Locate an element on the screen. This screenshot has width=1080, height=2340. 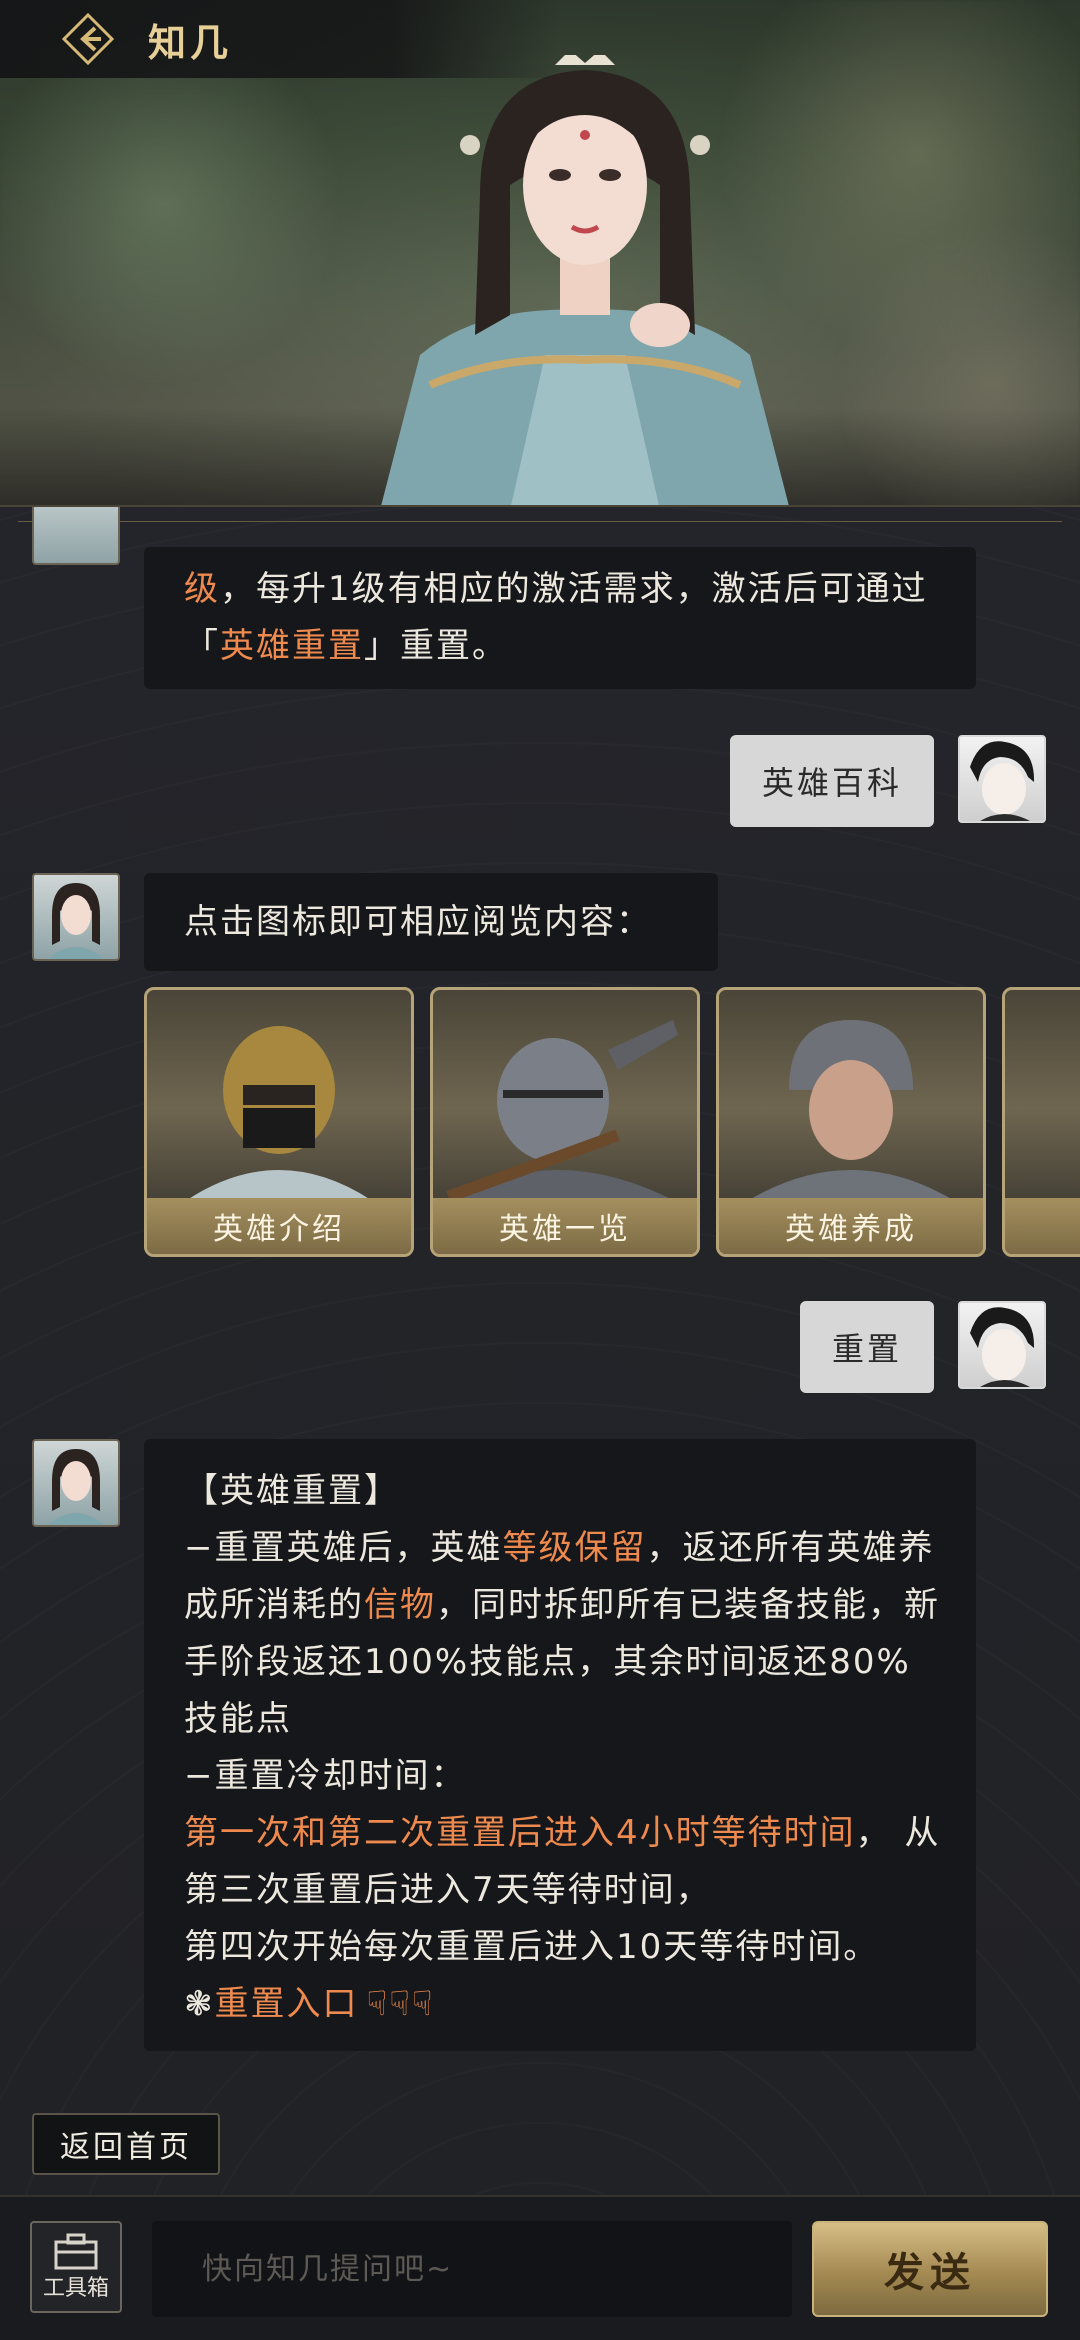
back-button is located at coordinates (88, 39).